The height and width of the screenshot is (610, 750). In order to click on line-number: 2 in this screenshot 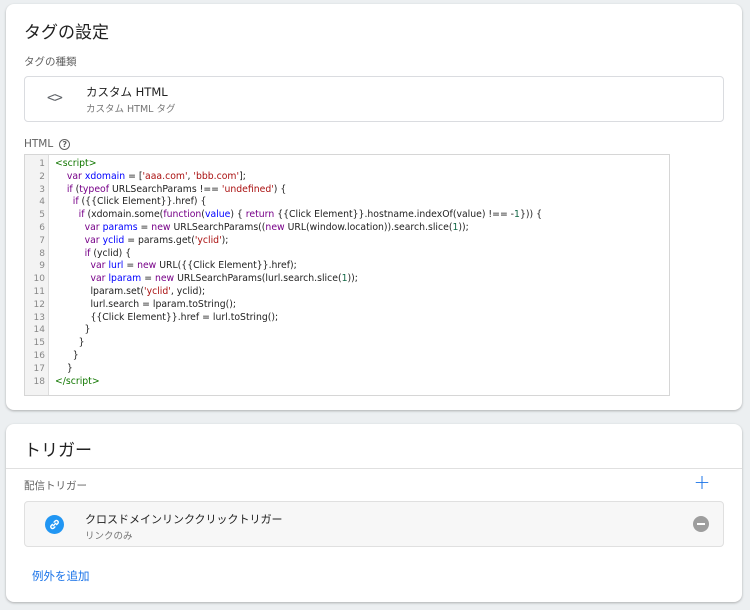, I will do `click(42, 176)`.